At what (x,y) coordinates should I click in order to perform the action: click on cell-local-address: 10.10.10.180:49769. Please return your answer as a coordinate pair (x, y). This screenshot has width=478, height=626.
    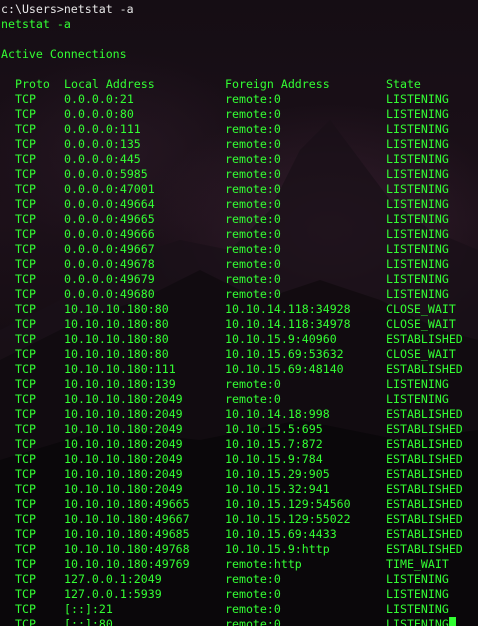
    Looking at the image, I should click on (127, 564).